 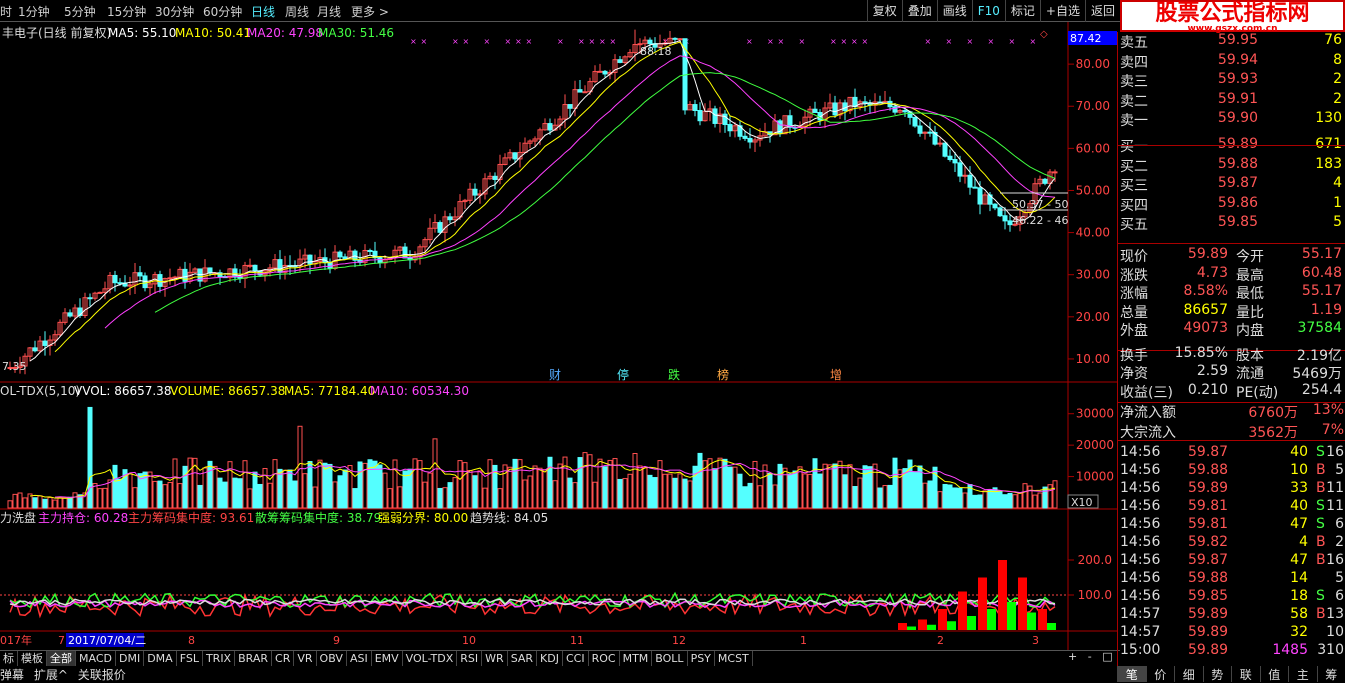 What do you see at coordinates (219, 658) in the screenshot?
I see `indicator-tab: TRIX` at bounding box center [219, 658].